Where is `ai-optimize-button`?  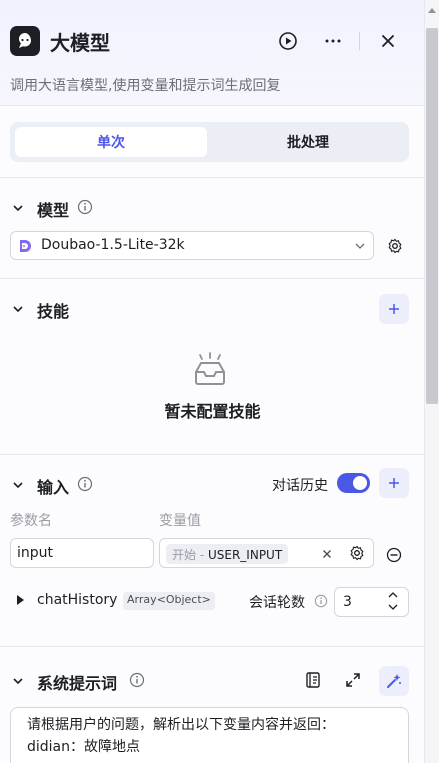
ai-optimize-button is located at coordinates (394, 681).